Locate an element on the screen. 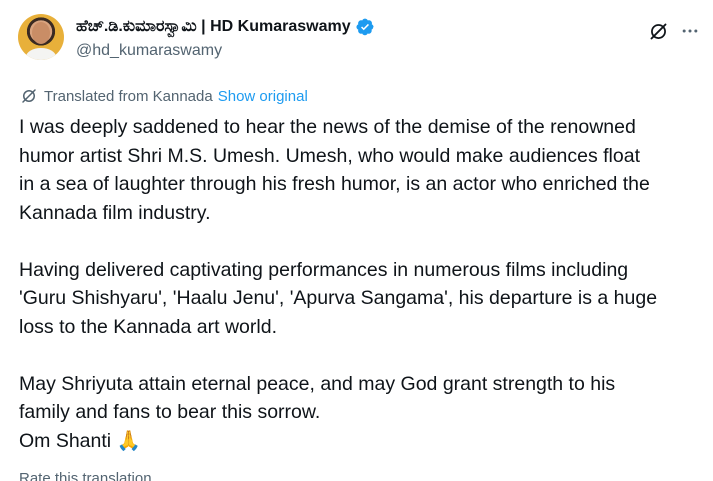  text-line: Kannada film industry. is located at coordinates (115, 212).